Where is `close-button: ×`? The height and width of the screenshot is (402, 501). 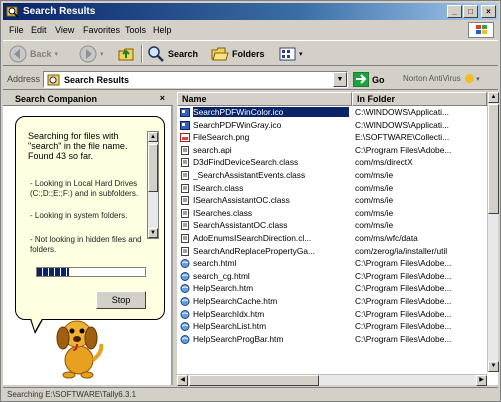 close-button: × is located at coordinates (488, 11).